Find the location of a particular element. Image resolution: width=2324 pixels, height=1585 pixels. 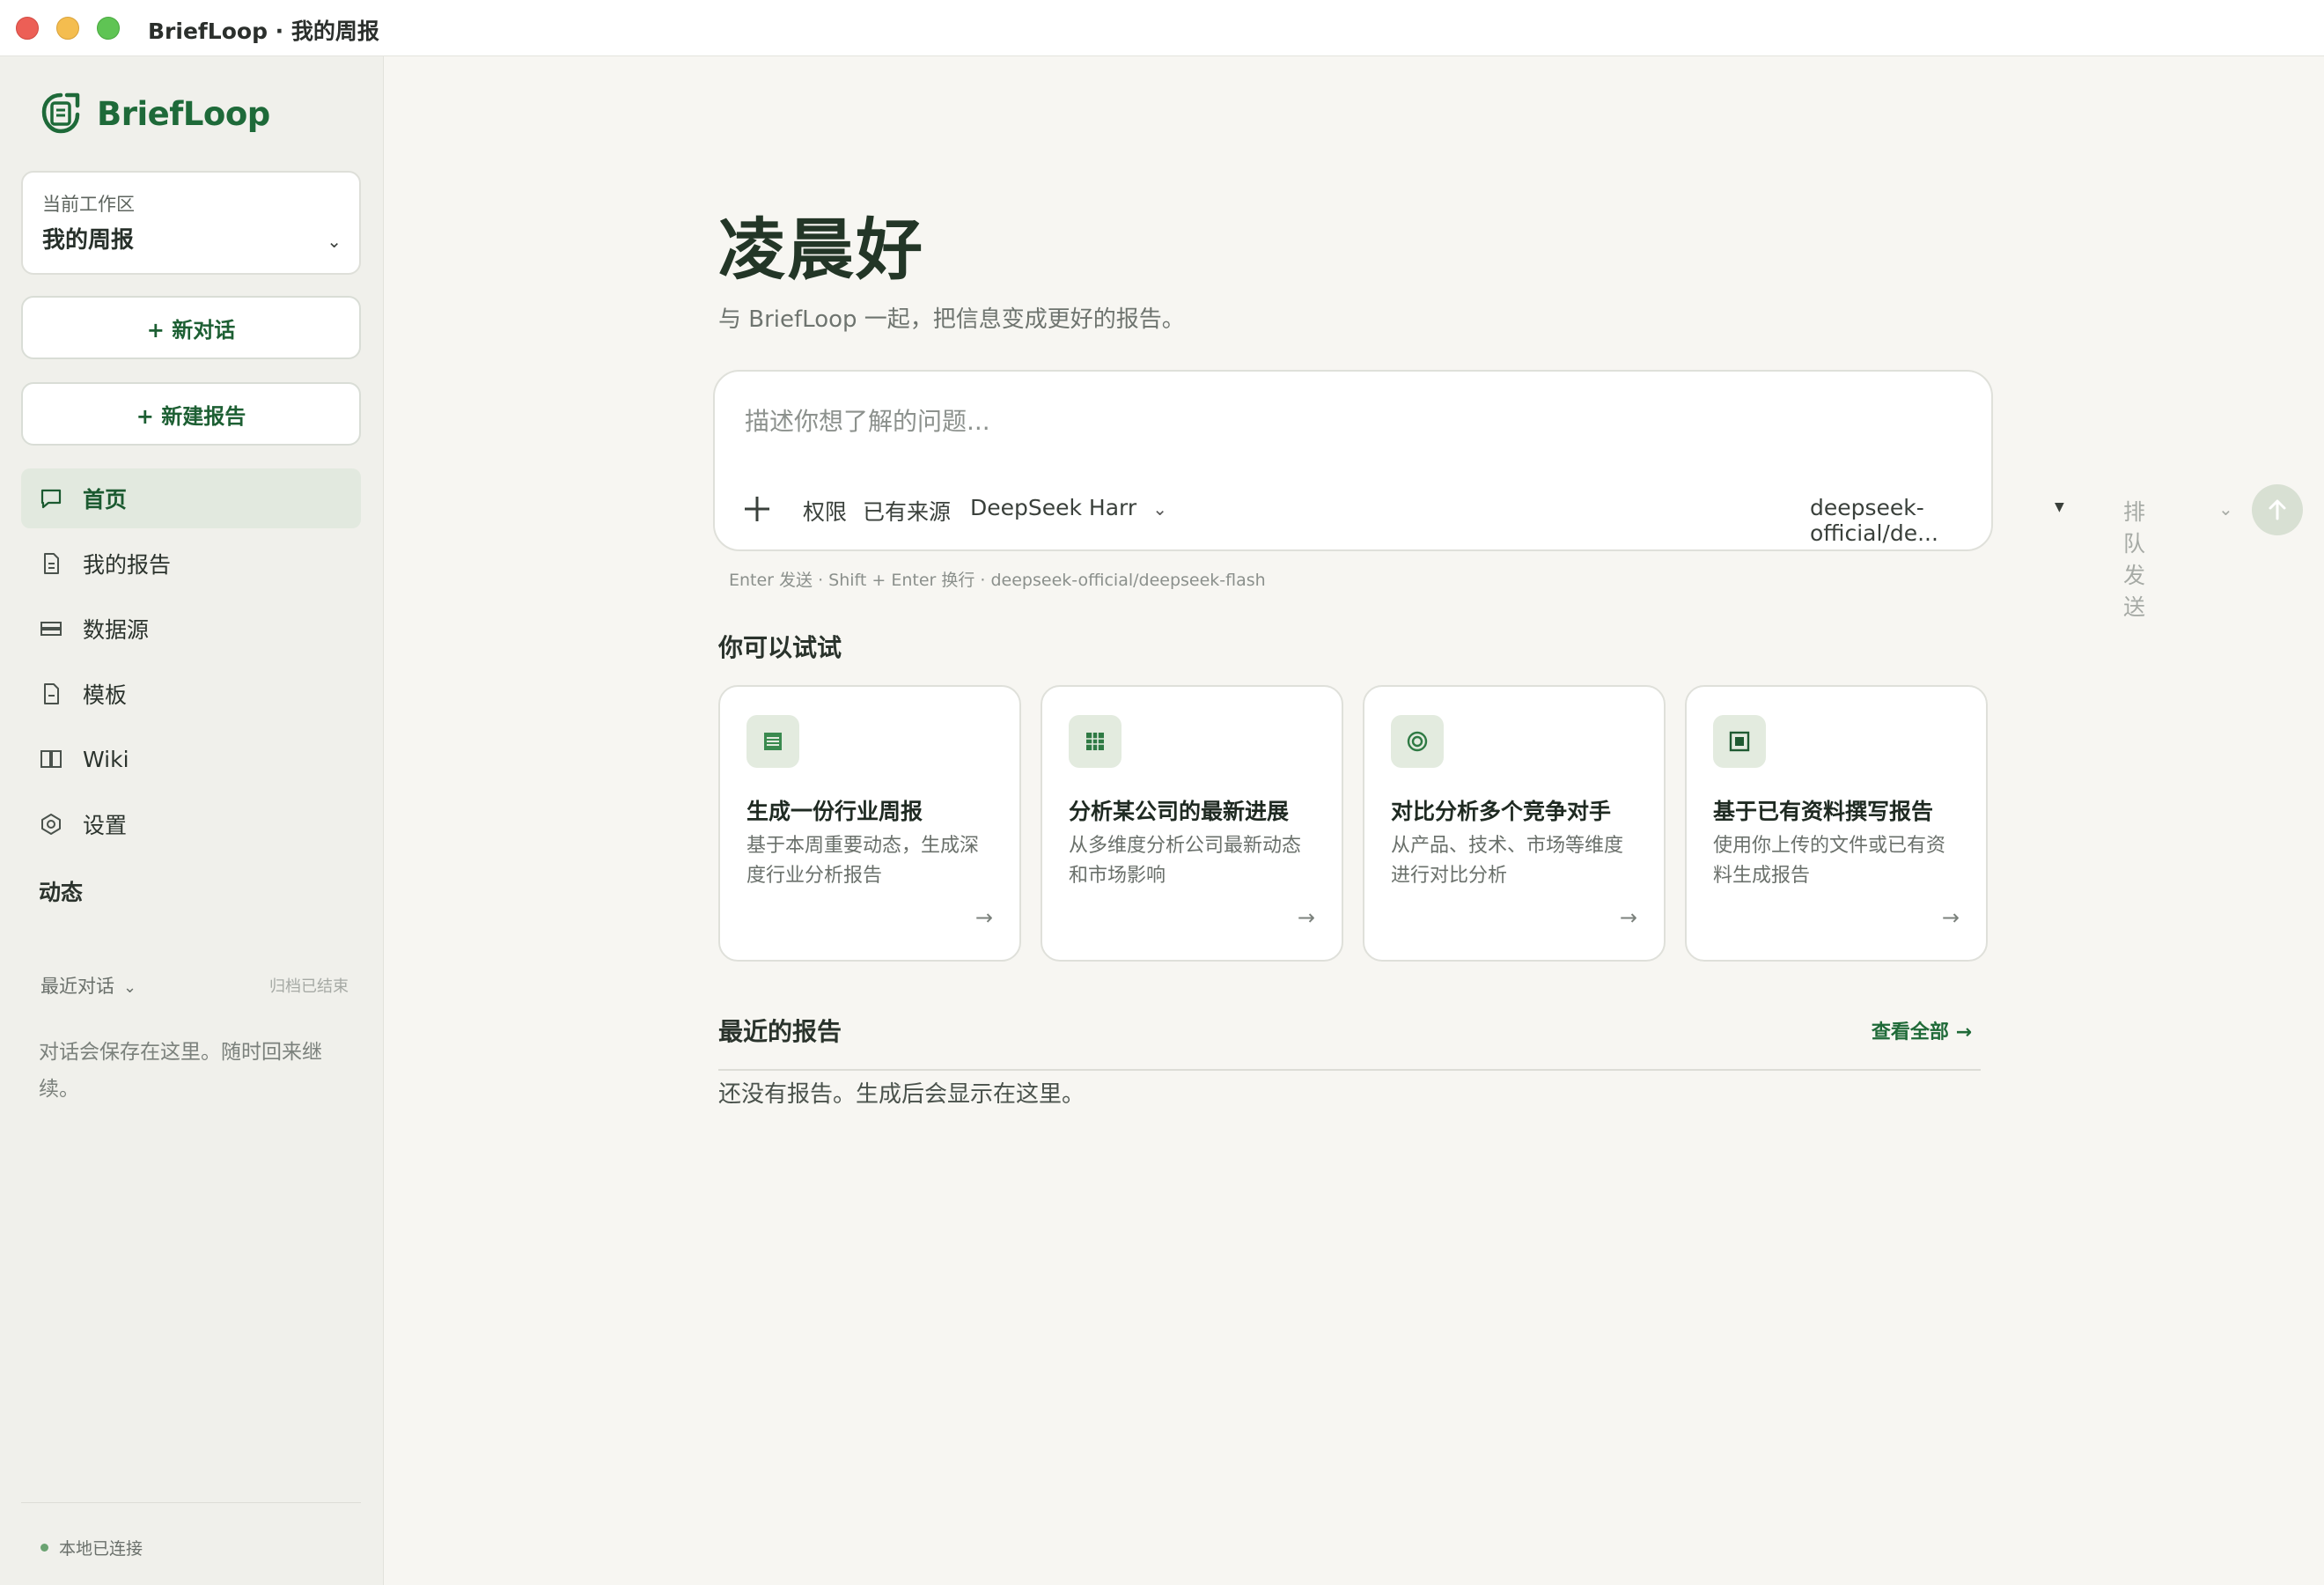

sidebar-section-activity: 动态 is located at coordinates (61, 891).